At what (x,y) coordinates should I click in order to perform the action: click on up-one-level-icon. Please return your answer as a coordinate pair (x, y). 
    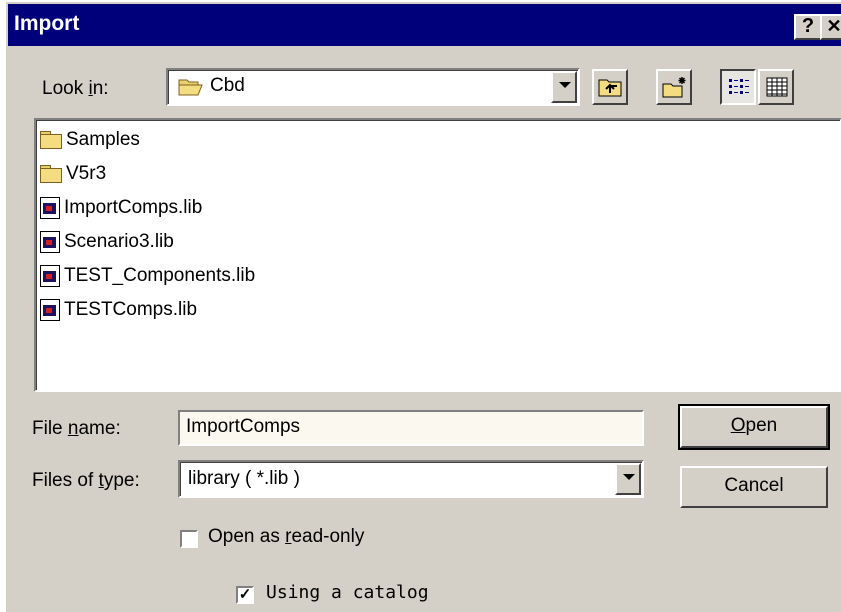
    Looking at the image, I should click on (611, 89).